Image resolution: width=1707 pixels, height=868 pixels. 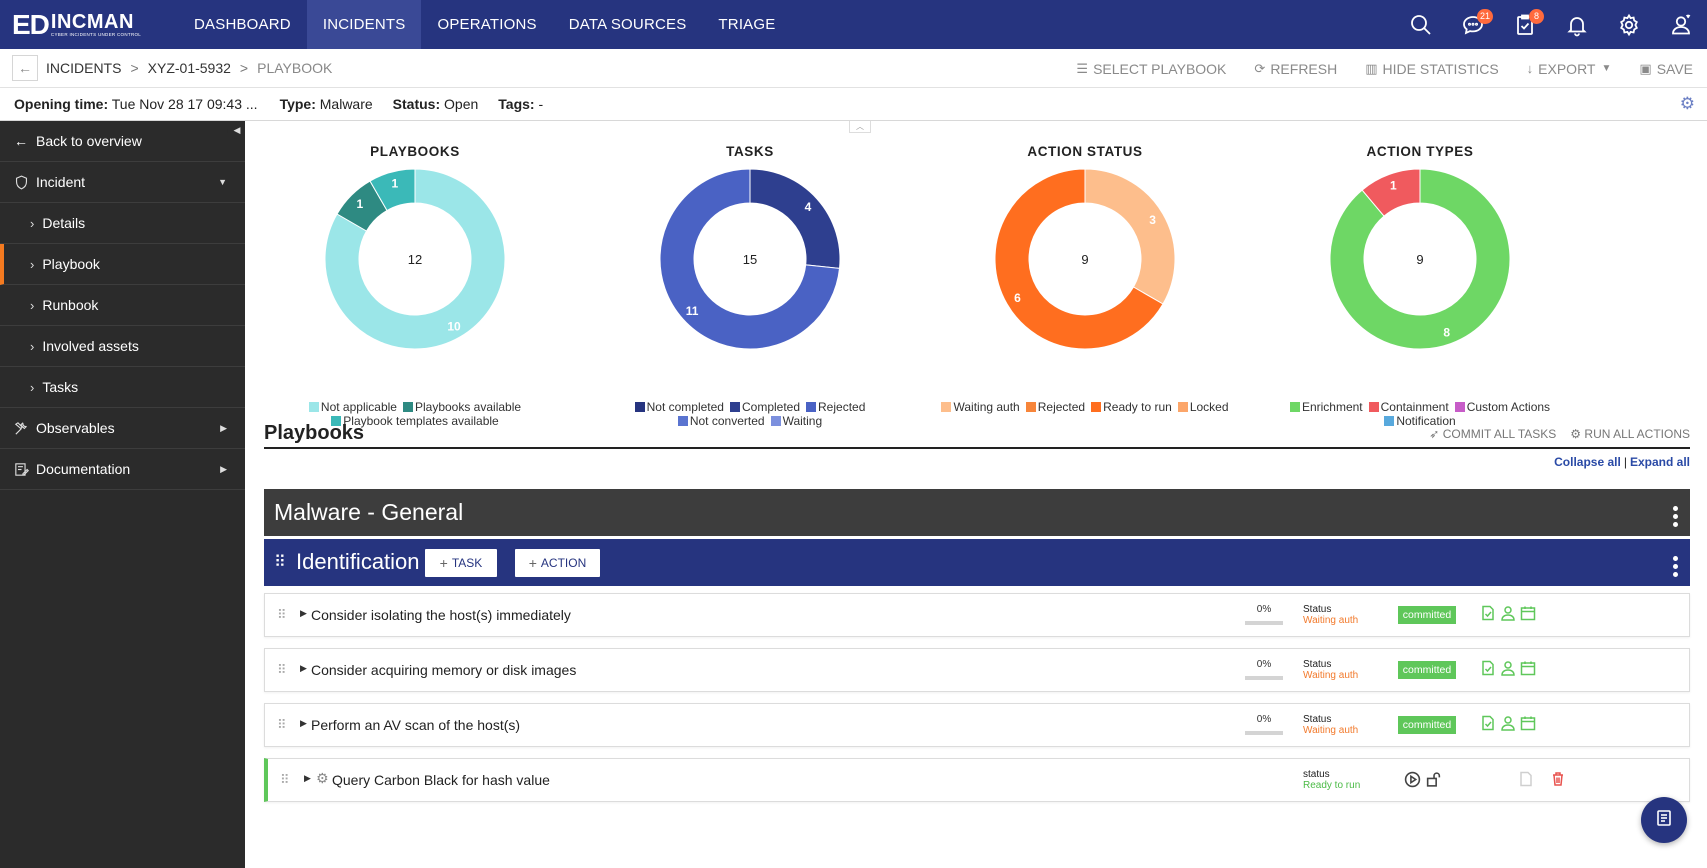 I want to click on chart-legend: Waiting auth Rejected Ready to run Locked, so click(x=1085, y=407).